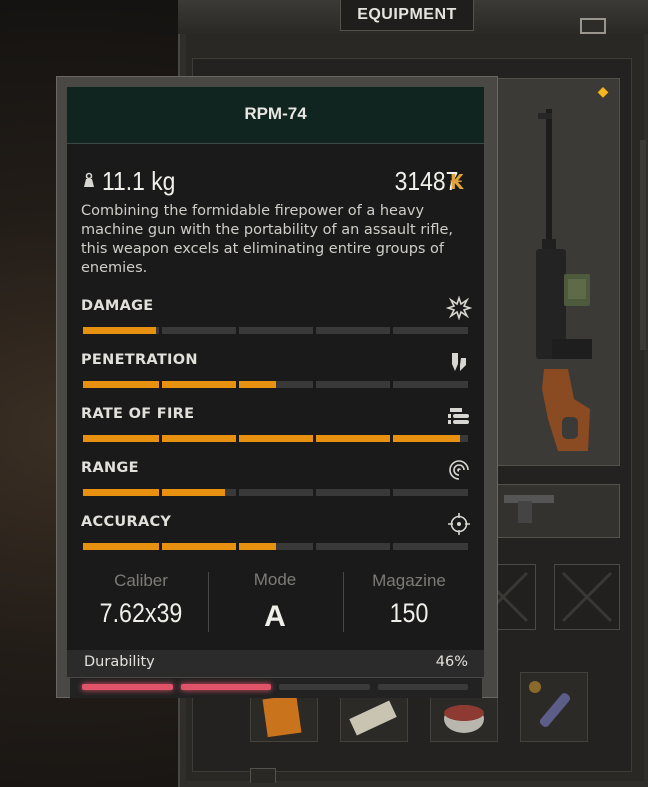 The image size is (648, 787). Describe the element at coordinates (459, 362) in the screenshot. I see `shield-pierce-icon` at that location.